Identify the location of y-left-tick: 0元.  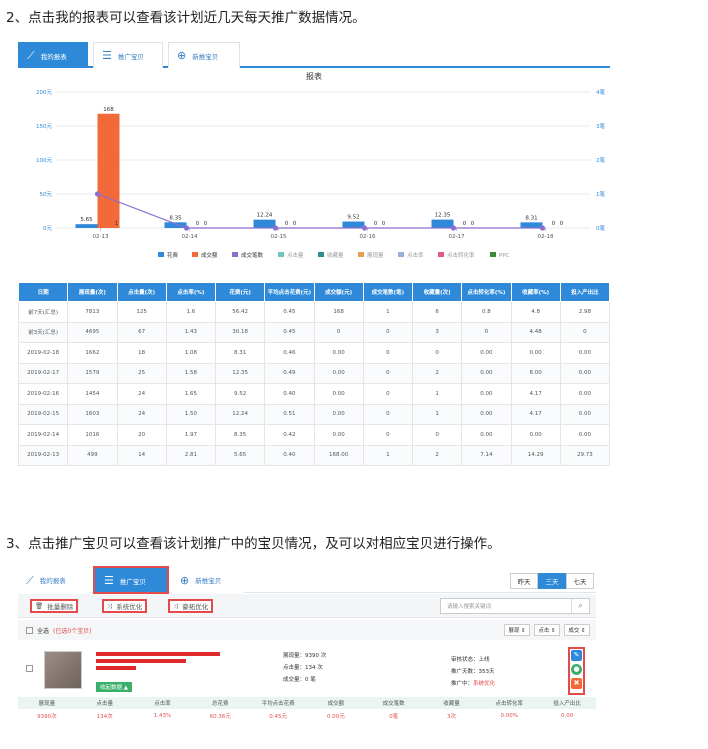
(47, 228).